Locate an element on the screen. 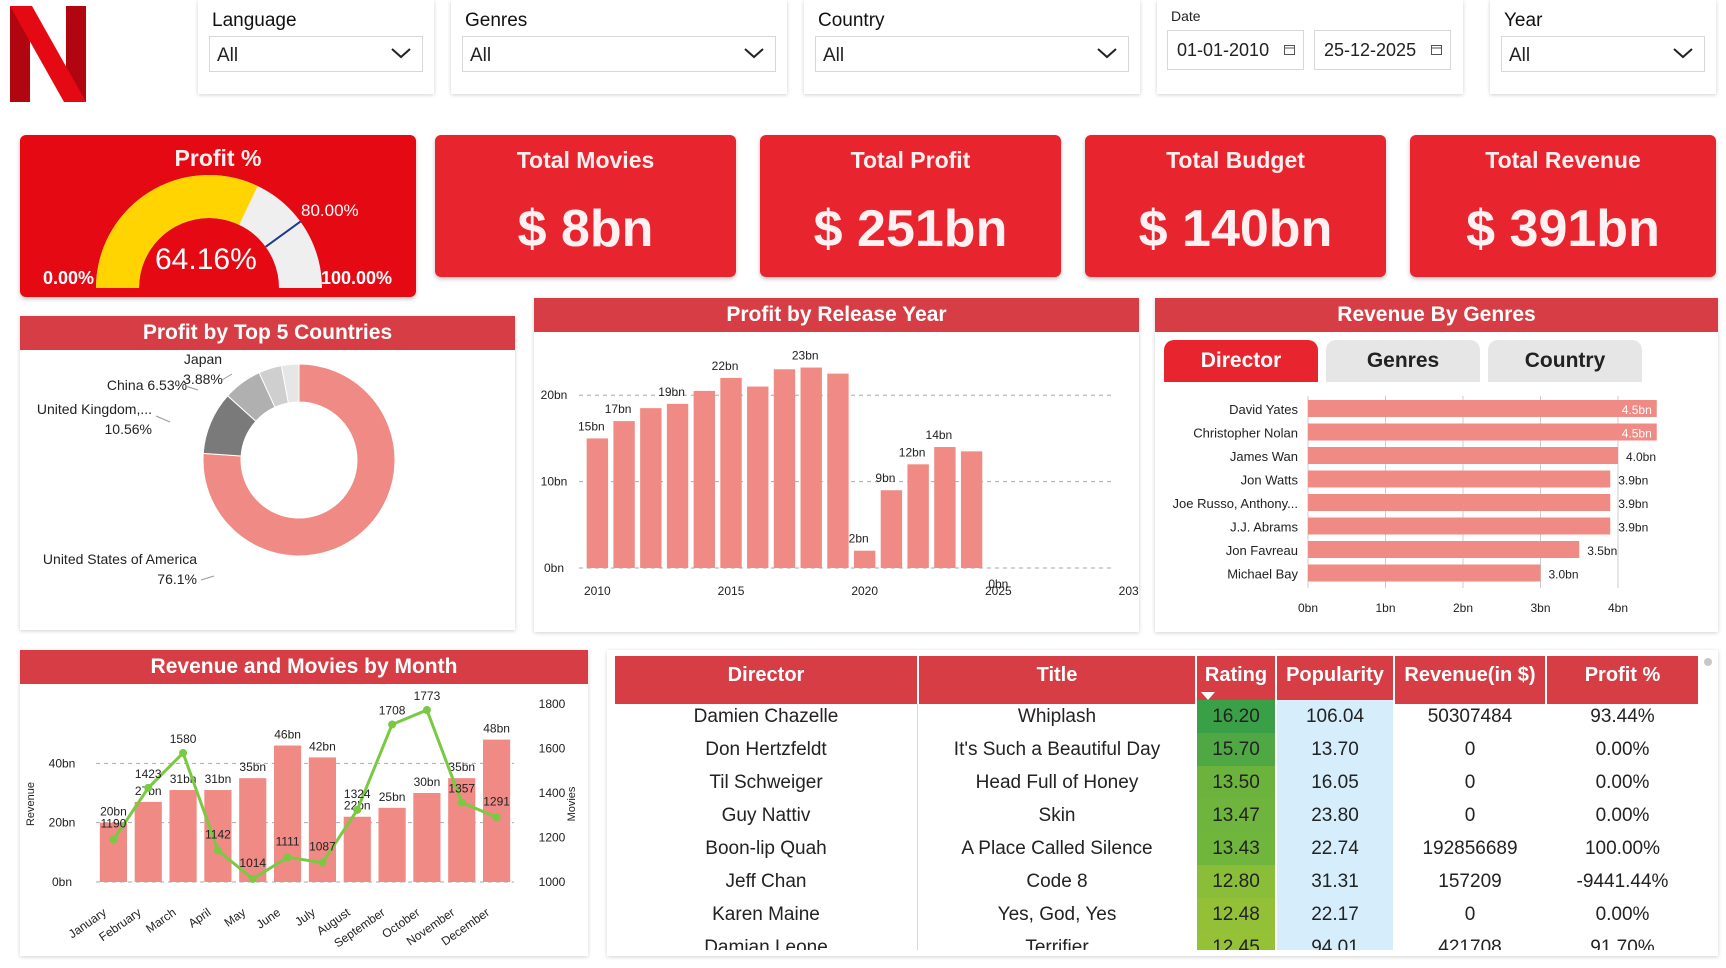  bar-data-label: 3.9bn is located at coordinates (1633, 528).